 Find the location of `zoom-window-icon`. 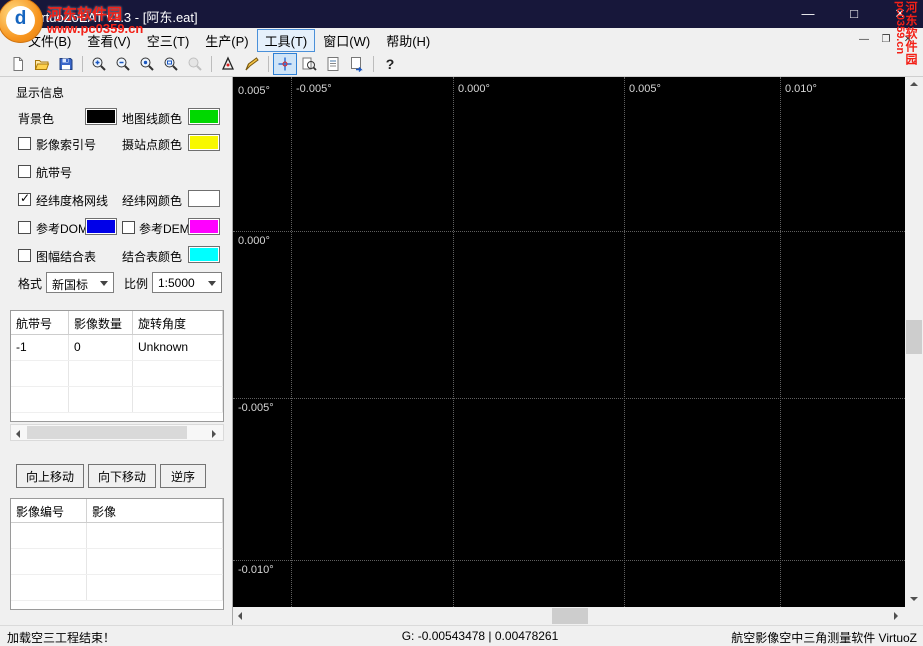

zoom-window-icon is located at coordinates (195, 64).